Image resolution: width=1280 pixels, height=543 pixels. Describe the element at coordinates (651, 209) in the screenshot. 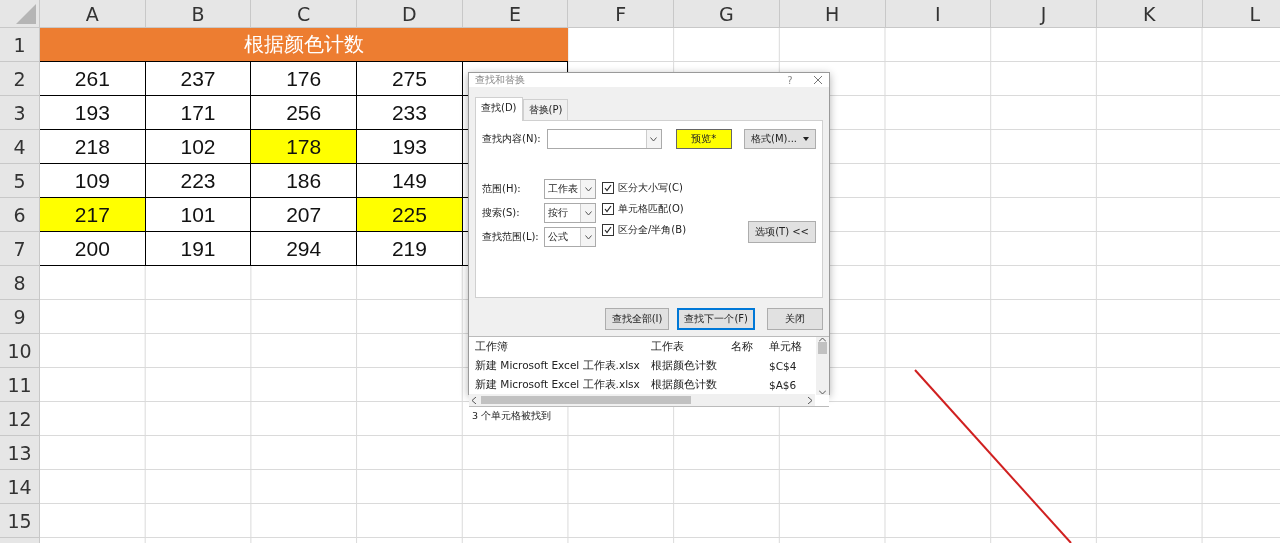

I see `checkbox-label: 单元格匹配(O)` at that location.